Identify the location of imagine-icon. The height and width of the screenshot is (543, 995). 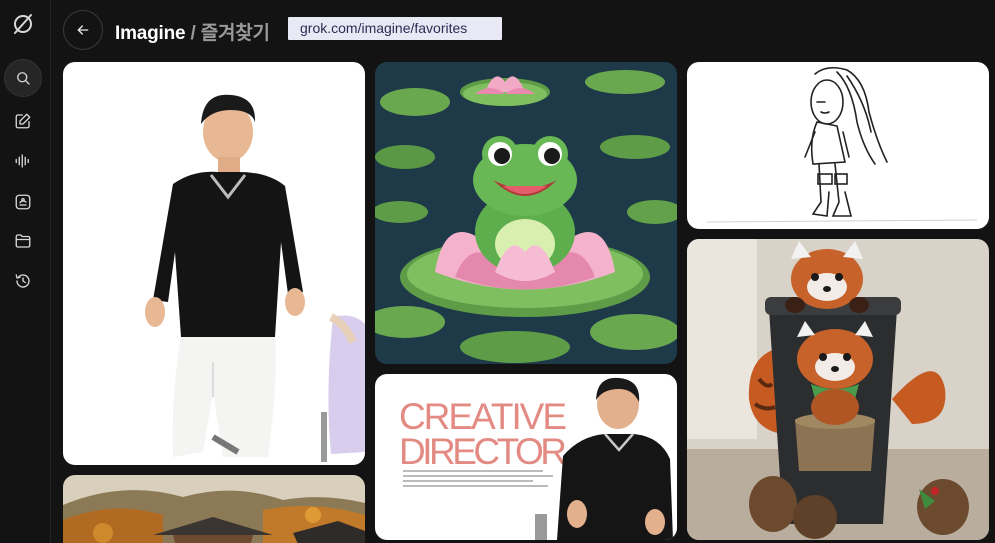
(23, 202).